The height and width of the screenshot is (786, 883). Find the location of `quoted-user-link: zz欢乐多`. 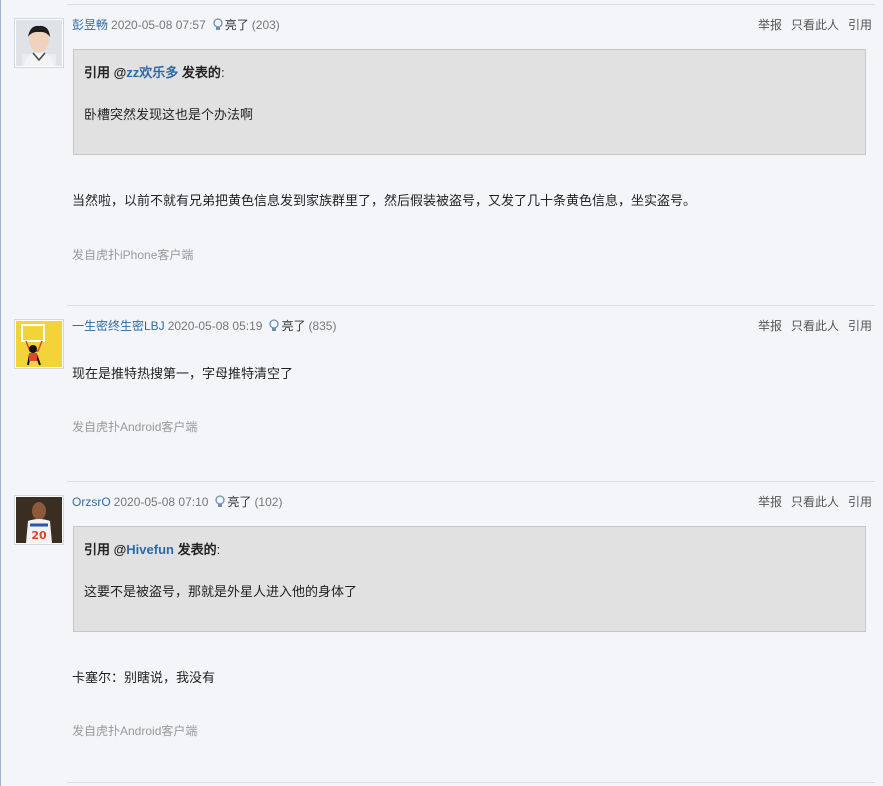

quoted-user-link: zz欢乐多 is located at coordinates (152, 72).